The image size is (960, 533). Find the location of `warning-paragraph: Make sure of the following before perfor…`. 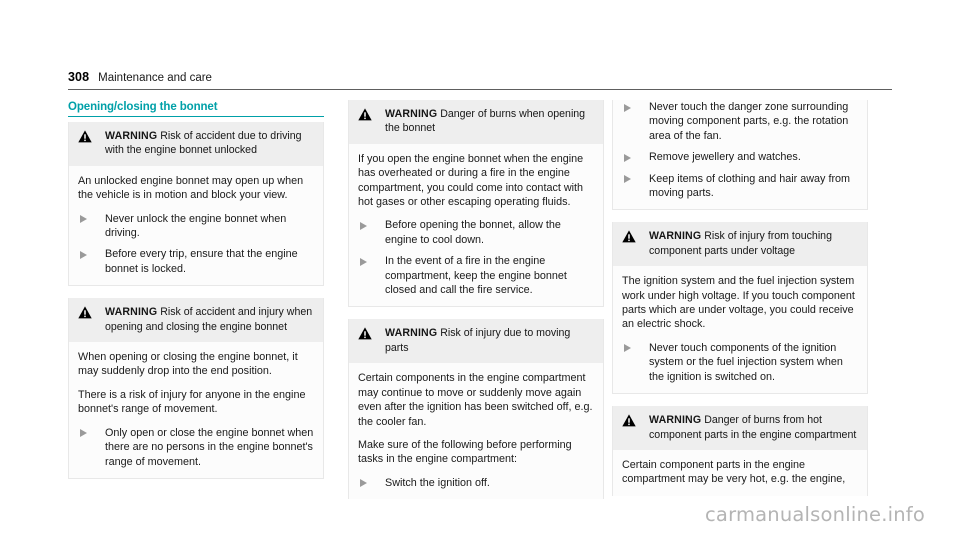

warning-paragraph: Make sure of the following before perfor… is located at coordinates (465, 452).